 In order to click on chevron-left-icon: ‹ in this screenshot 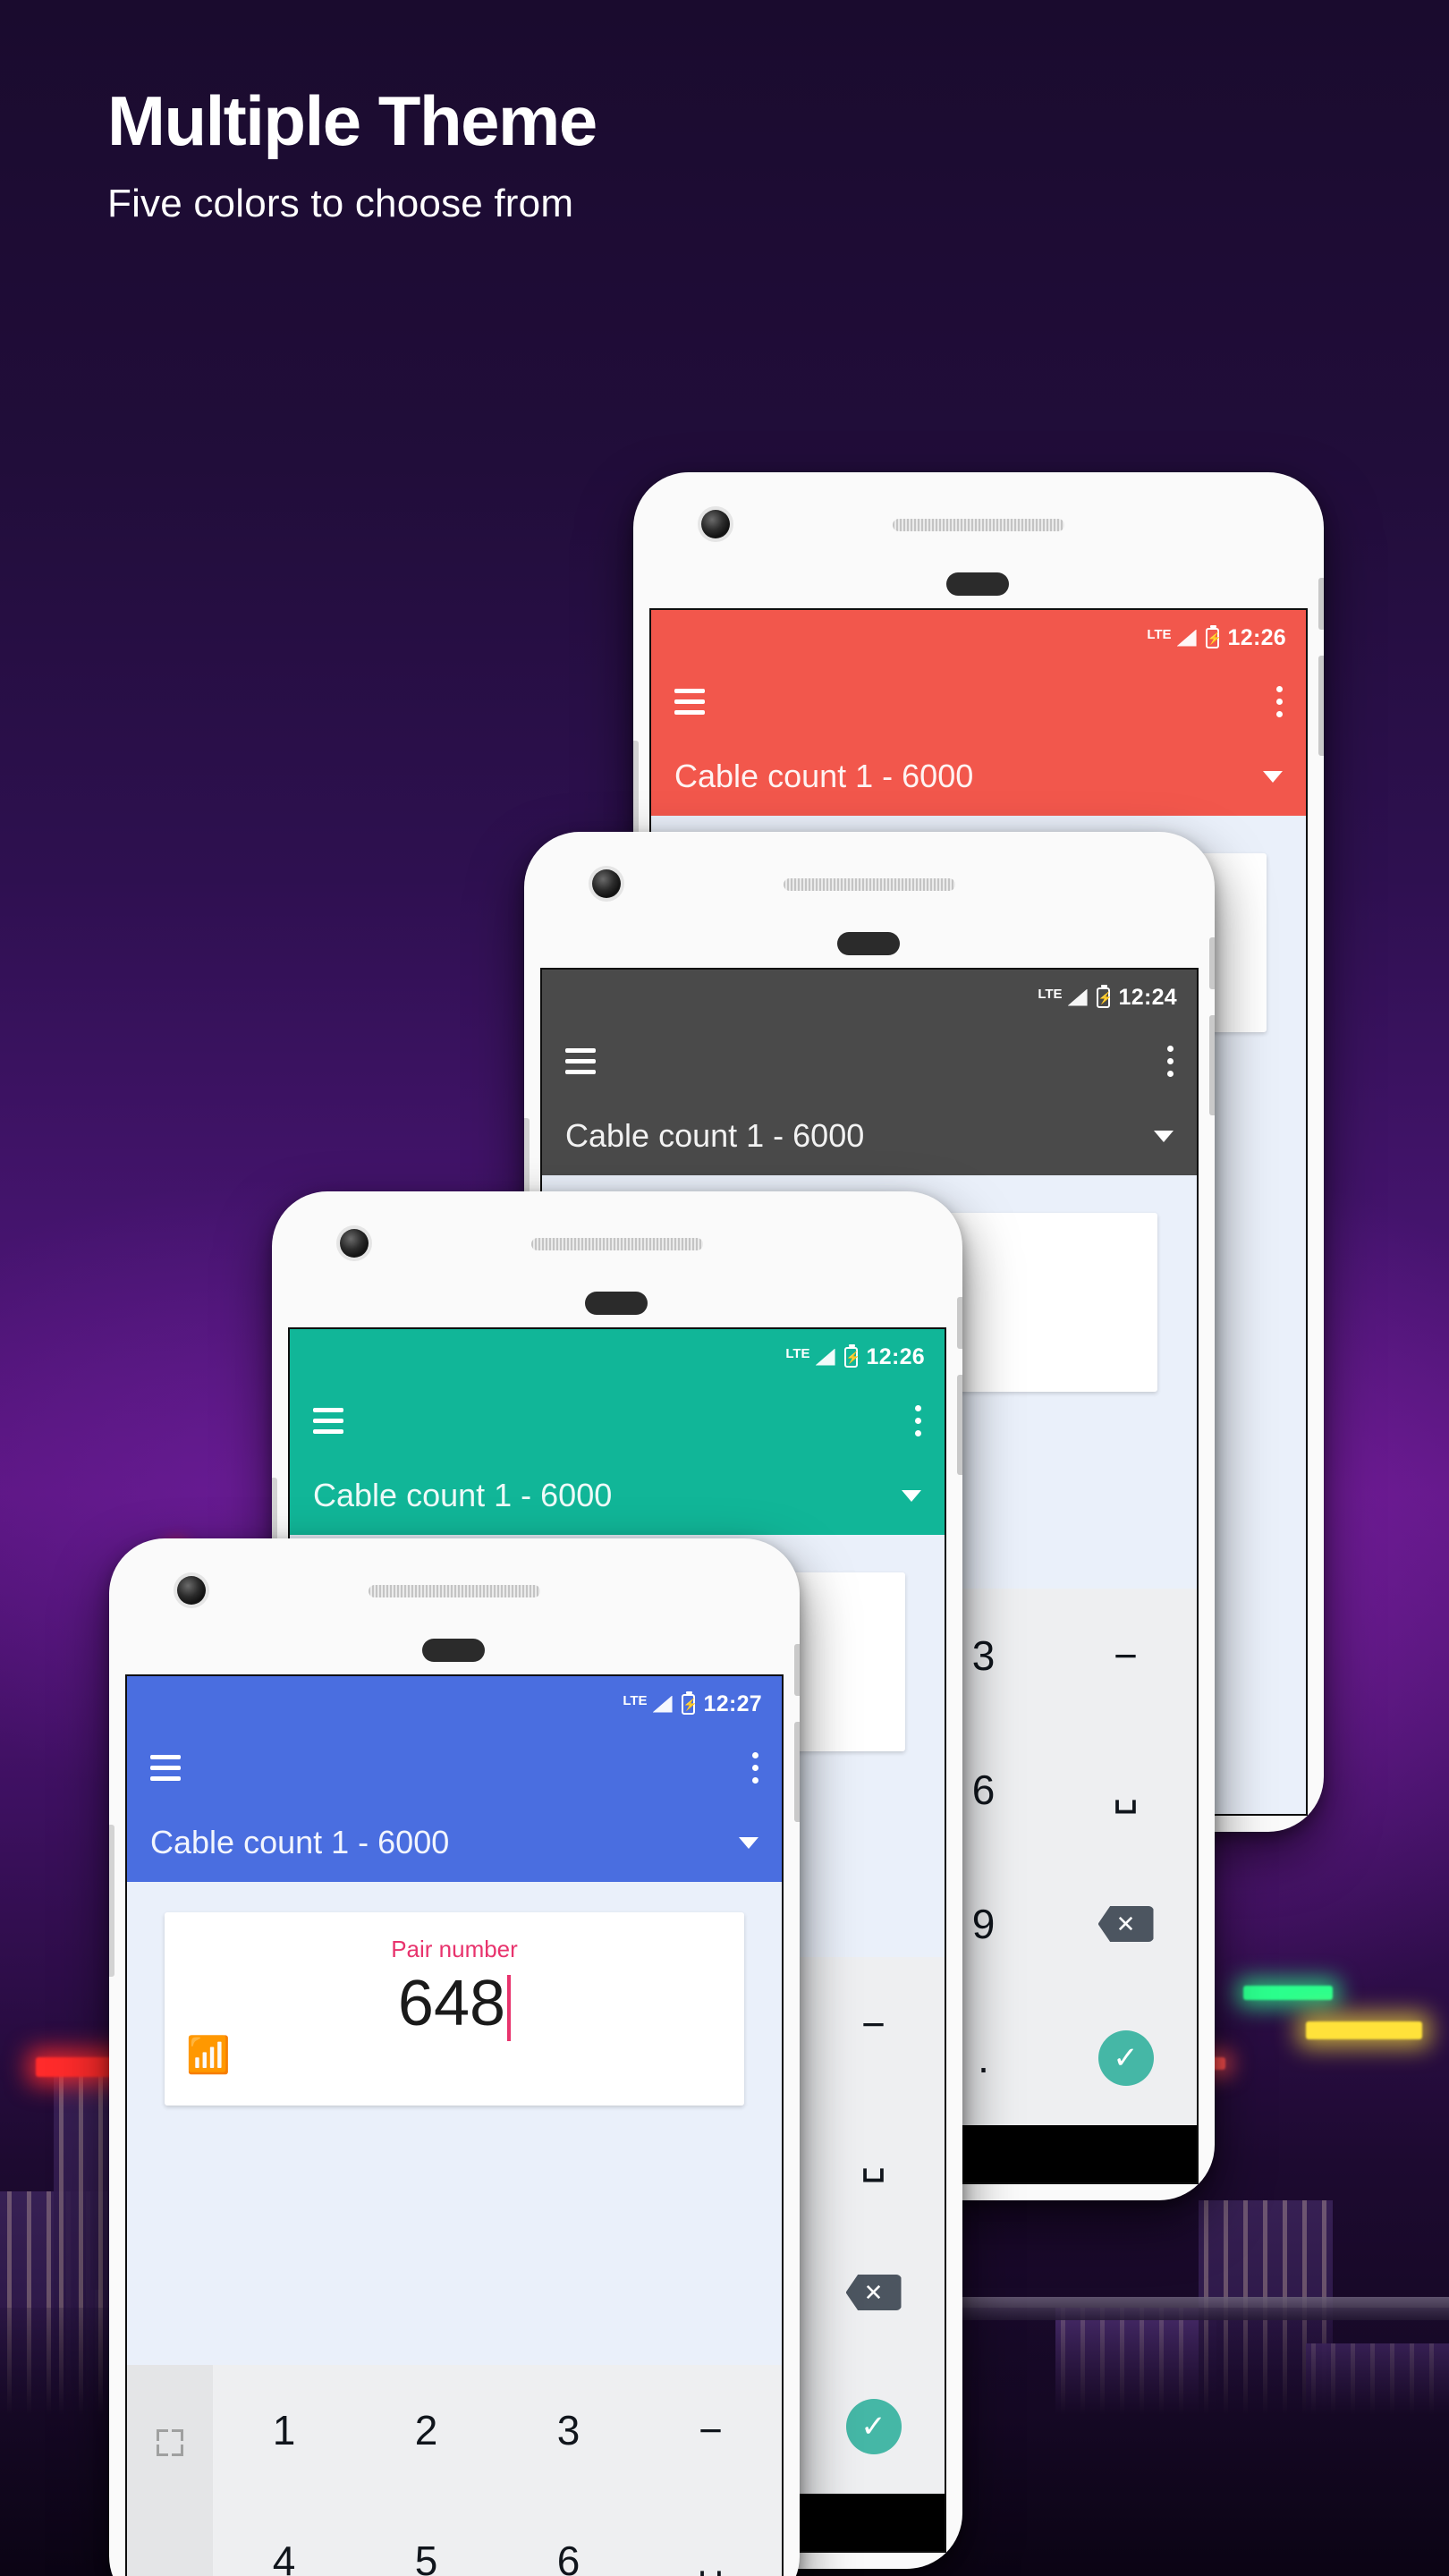, I will do `click(169, 2569)`.